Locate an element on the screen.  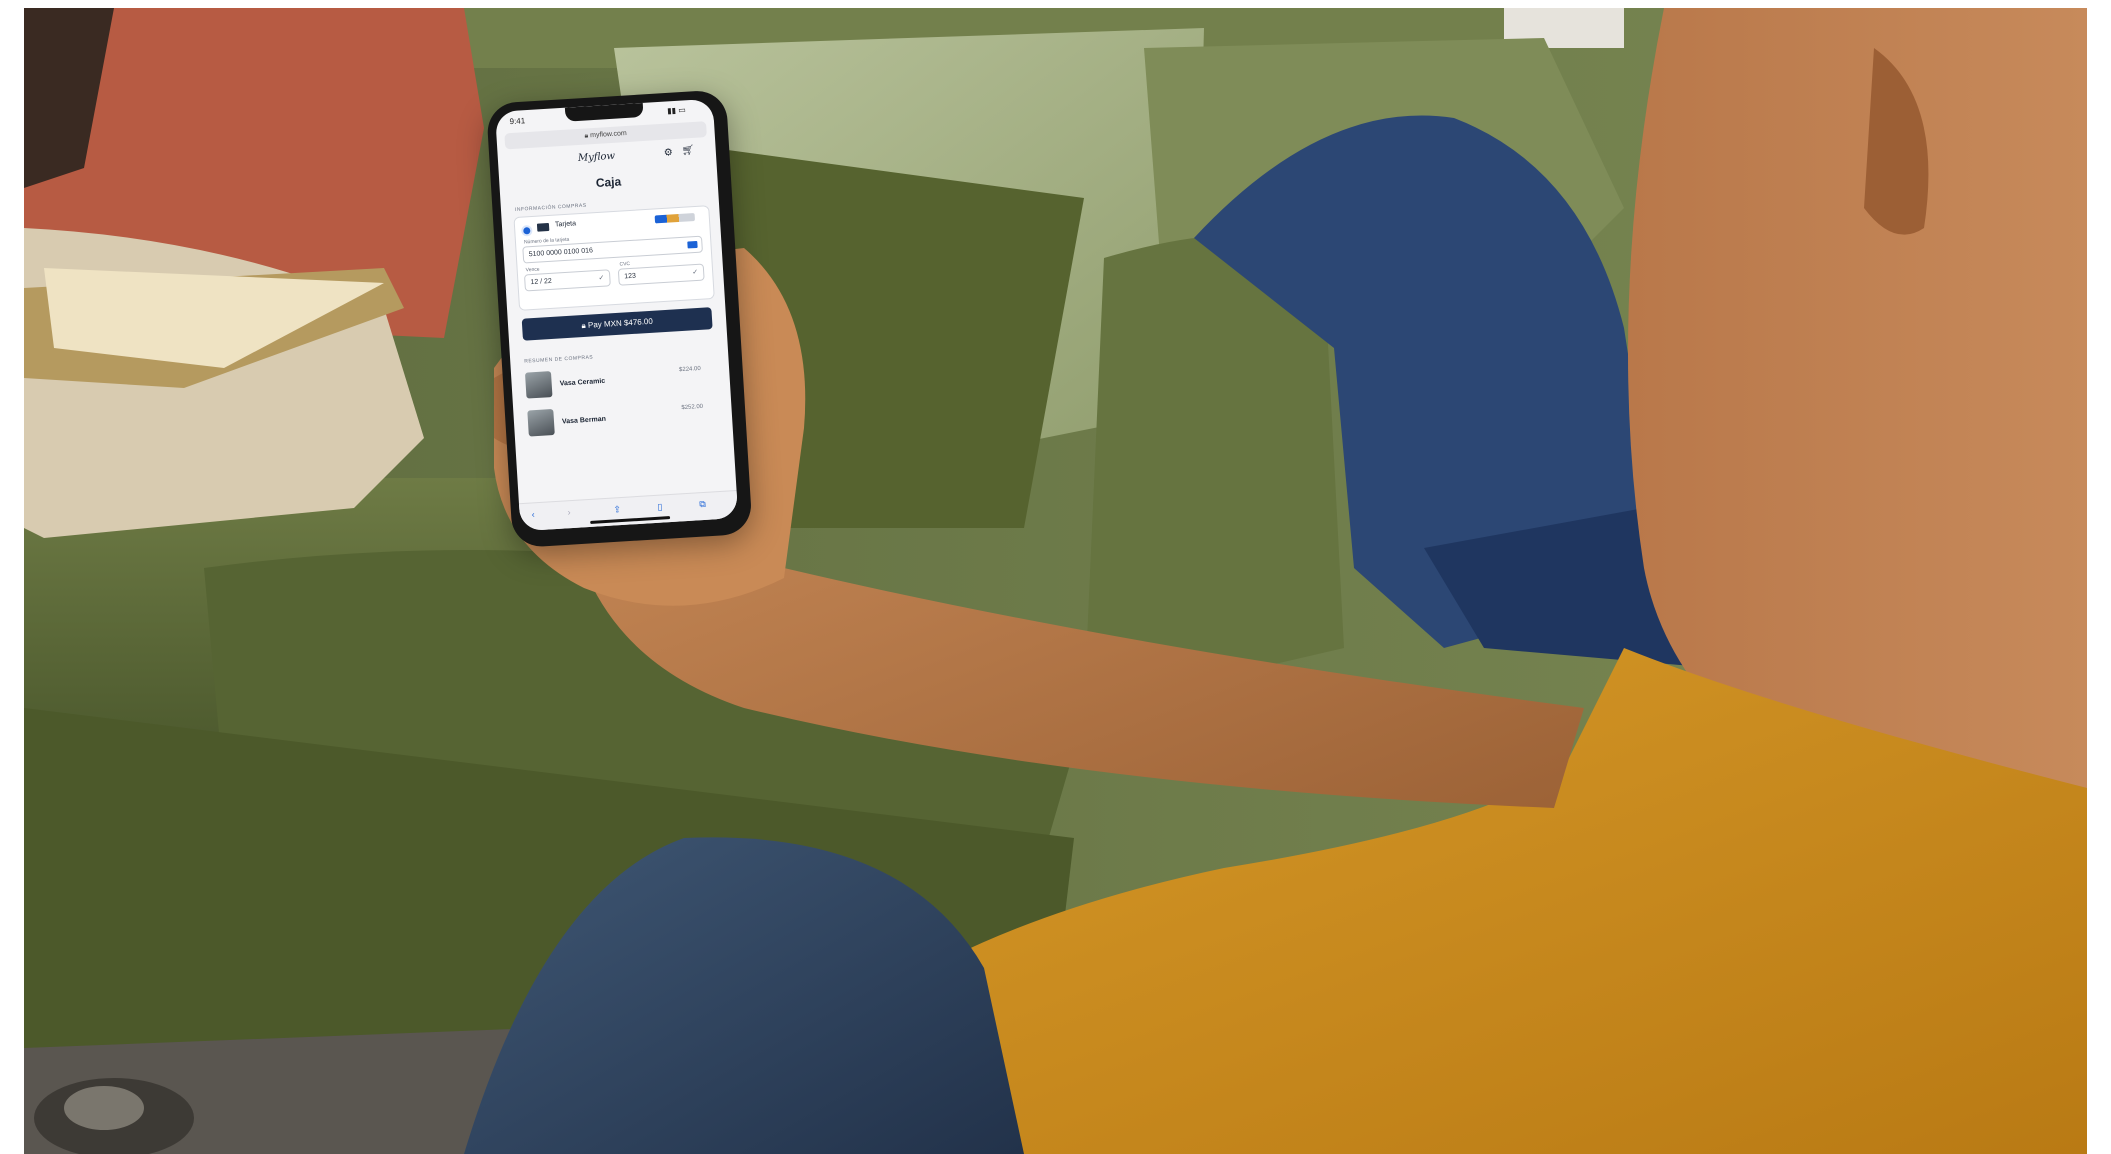
pay-button: 🔒︎ Pay MXN $476.00 is located at coordinates (617, 324).